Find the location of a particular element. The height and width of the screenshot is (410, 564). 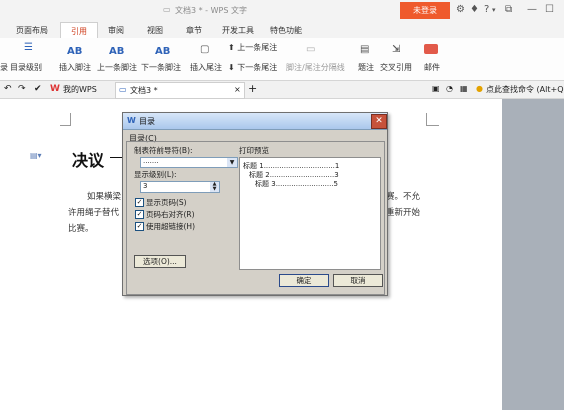

tab-developer: 开发工具 is located at coordinates (238, 30).